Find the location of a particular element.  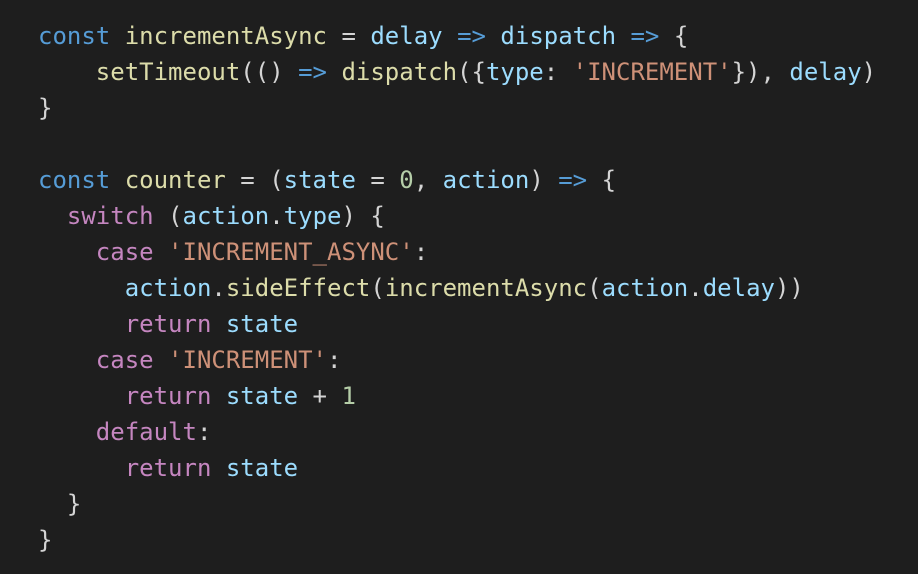

code-token: + is located at coordinates (320, 396).